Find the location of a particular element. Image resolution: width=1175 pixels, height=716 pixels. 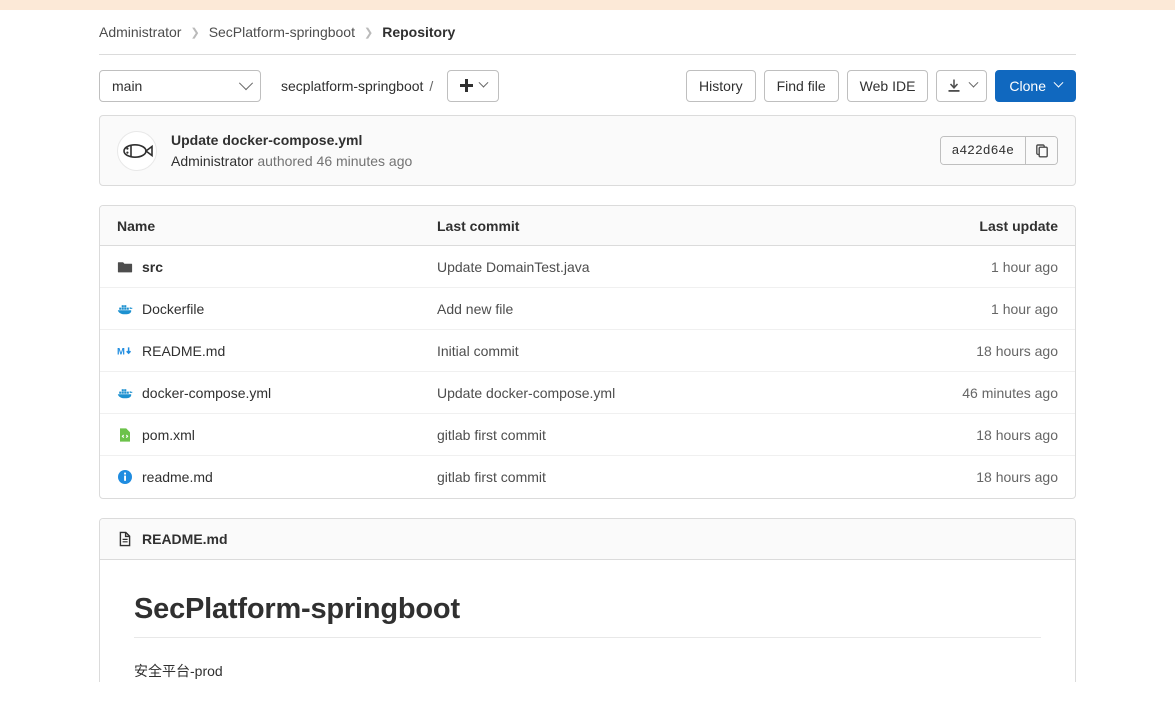

column-header-last-update: Last update is located at coordinates (1018, 225).